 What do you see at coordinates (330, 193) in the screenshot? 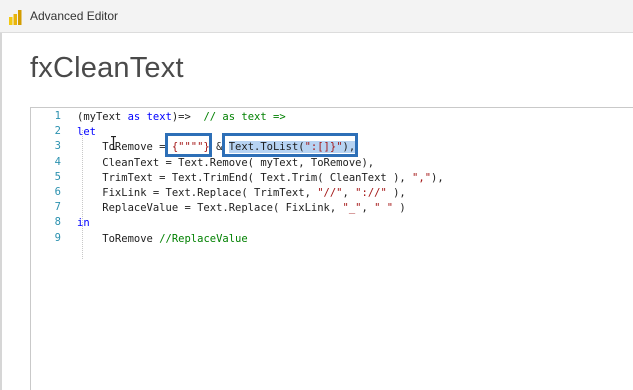
I see `code-token: "//"` at bounding box center [330, 193].